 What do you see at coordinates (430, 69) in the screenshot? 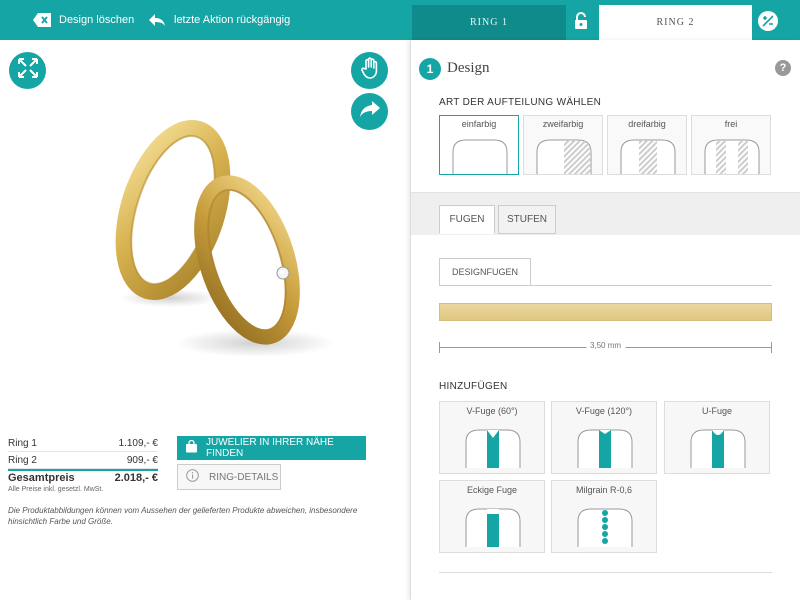
I see `step-number: 1` at bounding box center [430, 69].